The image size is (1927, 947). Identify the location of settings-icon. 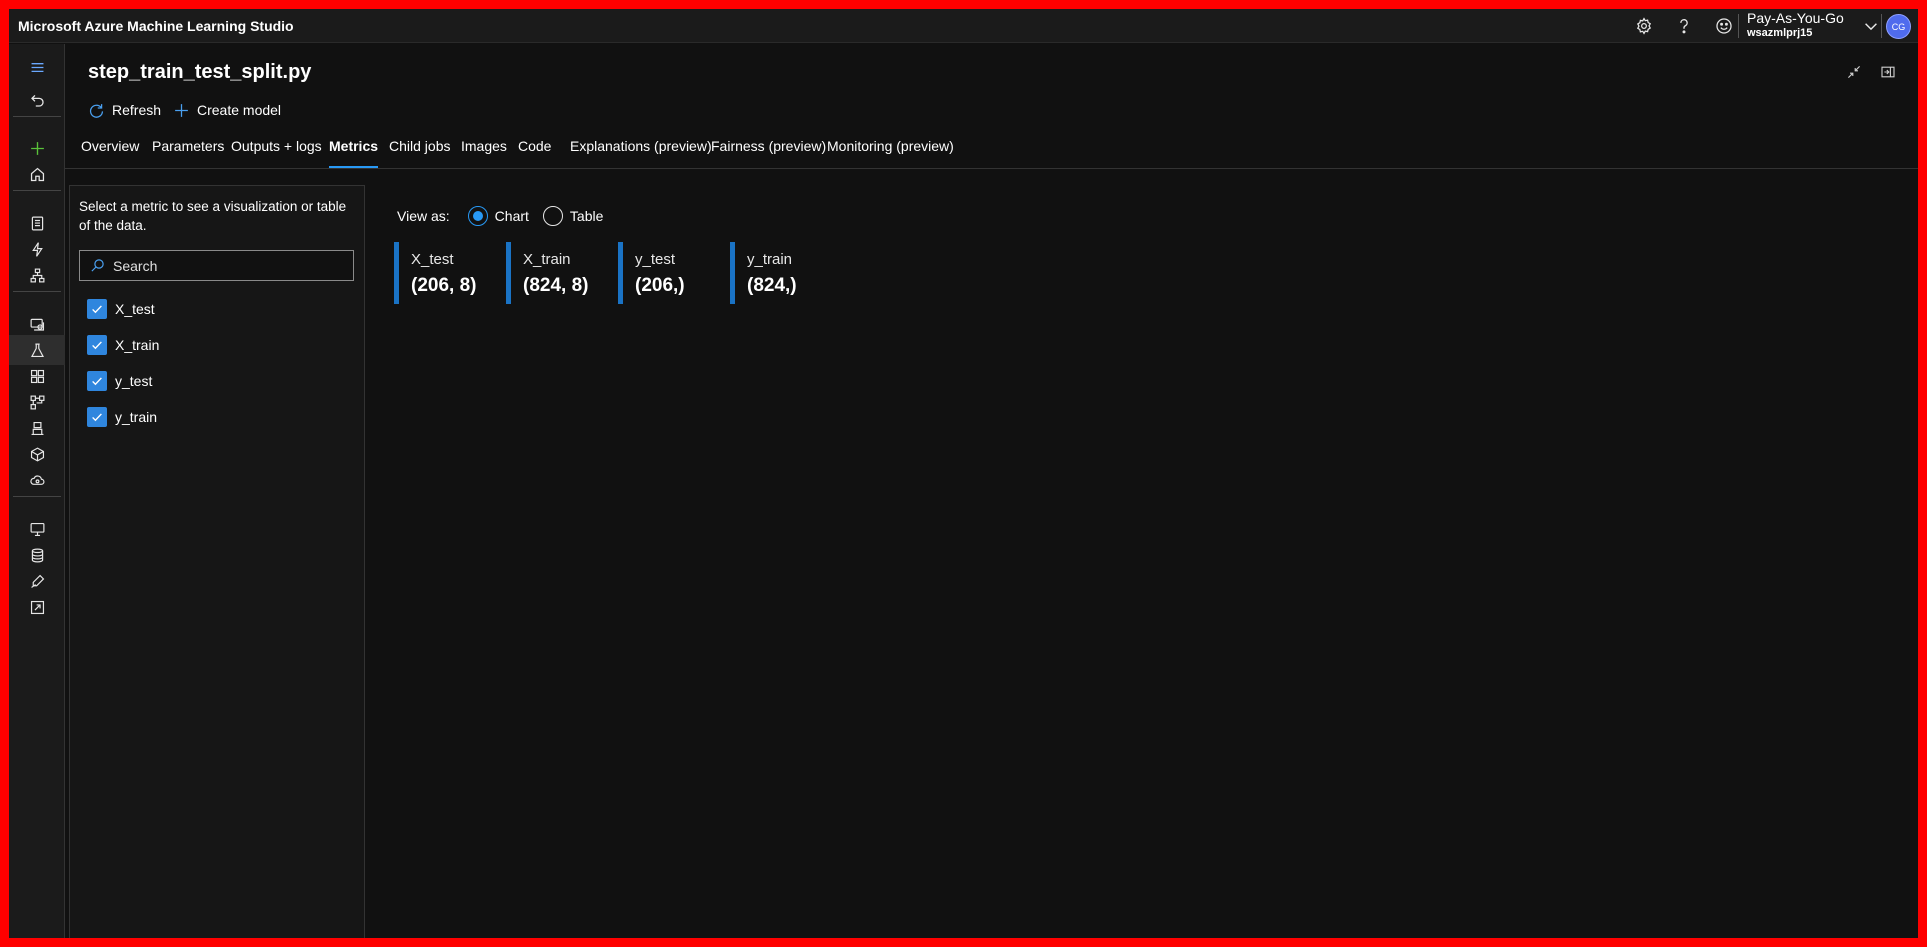
(1644, 26).